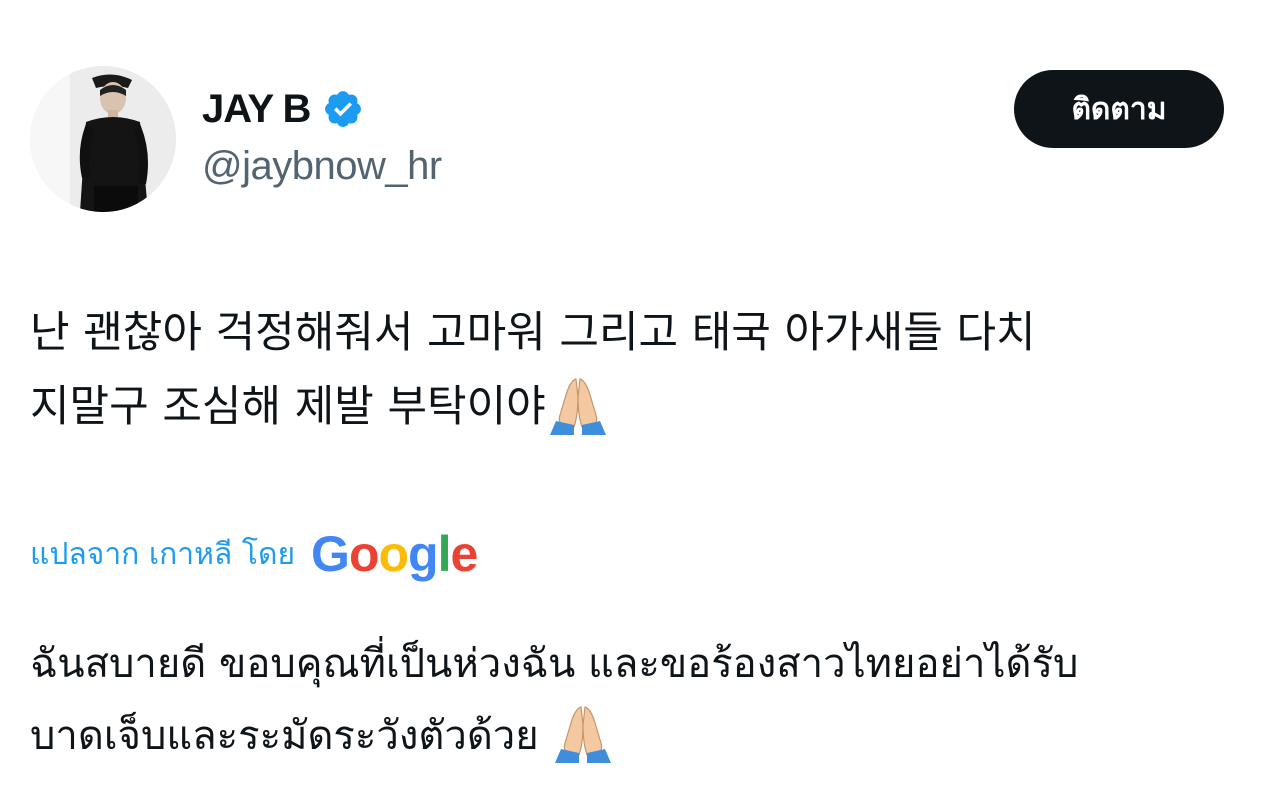 The height and width of the screenshot is (809, 1280). Describe the element at coordinates (645, 736) in the screenshot. I see `translated-text-line-2: บาดเจ็บและระมัดระวังตัวด้วย` at that location.